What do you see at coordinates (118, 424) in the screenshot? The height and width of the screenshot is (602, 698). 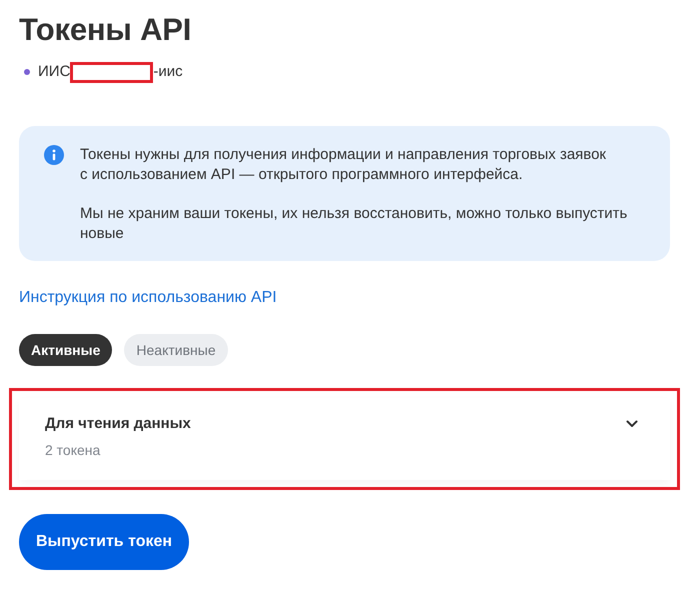 I see `group-title: Для чтения данных` at bounding box center [118, 424].